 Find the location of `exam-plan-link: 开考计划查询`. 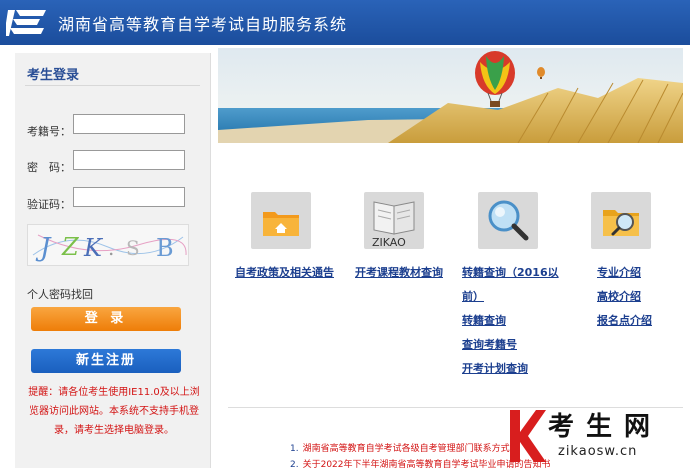

exam-plan-link: 开考计划查询 is located at coordinates (495, 368).